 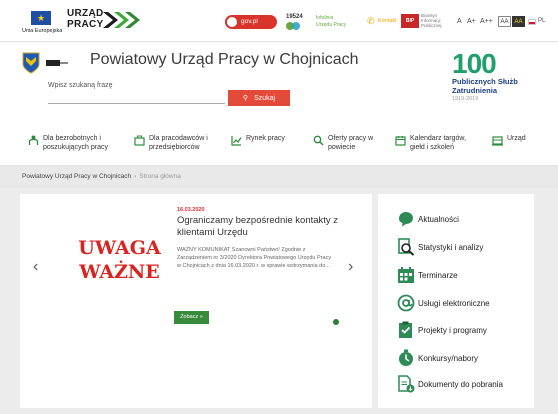 What do you see at coordinates (232, 22) in the screenshot?
I see `gov-emblem-icon` at bounding box center [232, 22].